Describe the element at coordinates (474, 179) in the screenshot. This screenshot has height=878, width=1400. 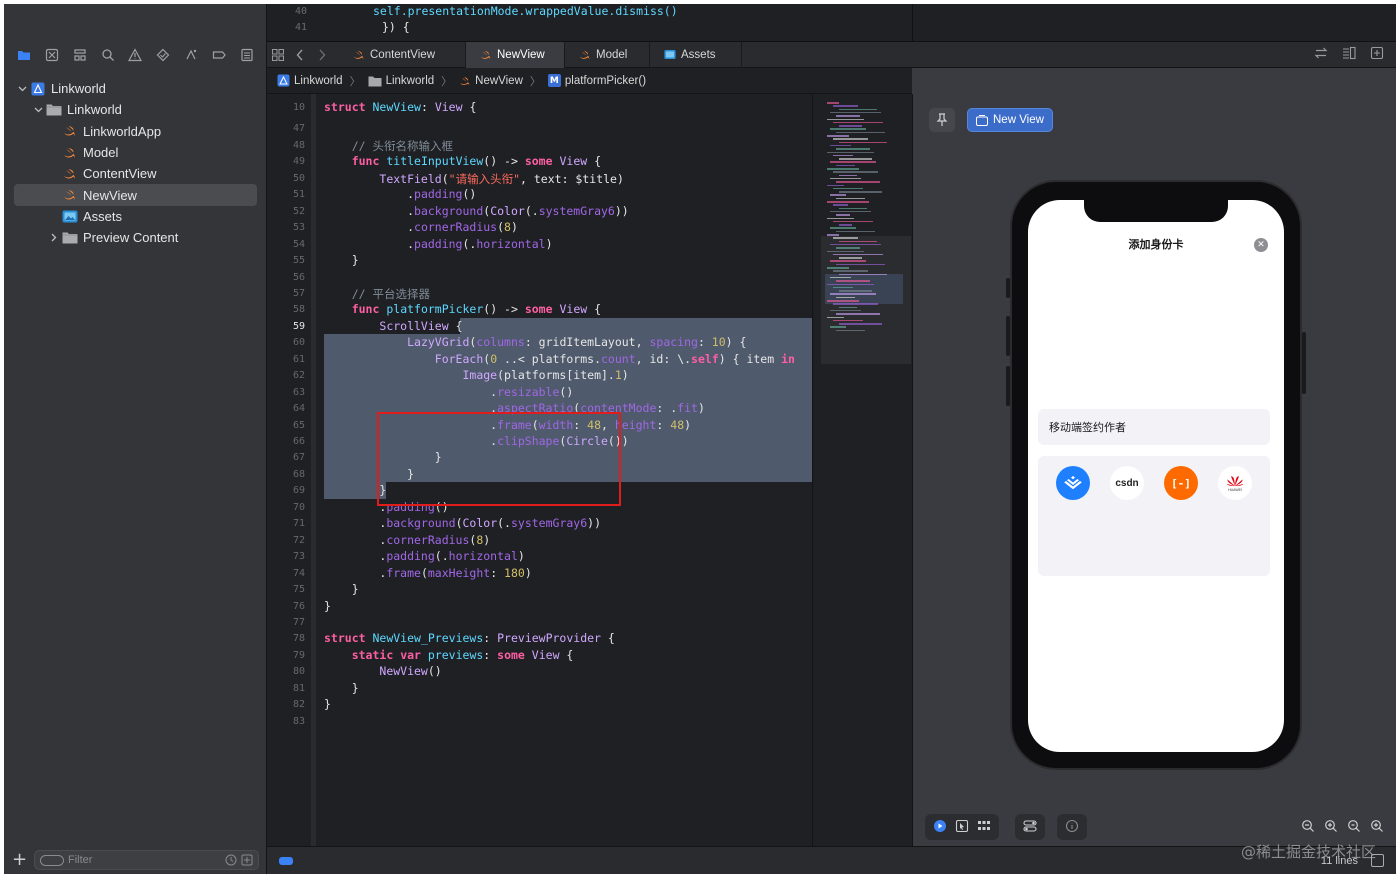
I see `code-line: TextField("请输入头衔", text: $title)` at that location.